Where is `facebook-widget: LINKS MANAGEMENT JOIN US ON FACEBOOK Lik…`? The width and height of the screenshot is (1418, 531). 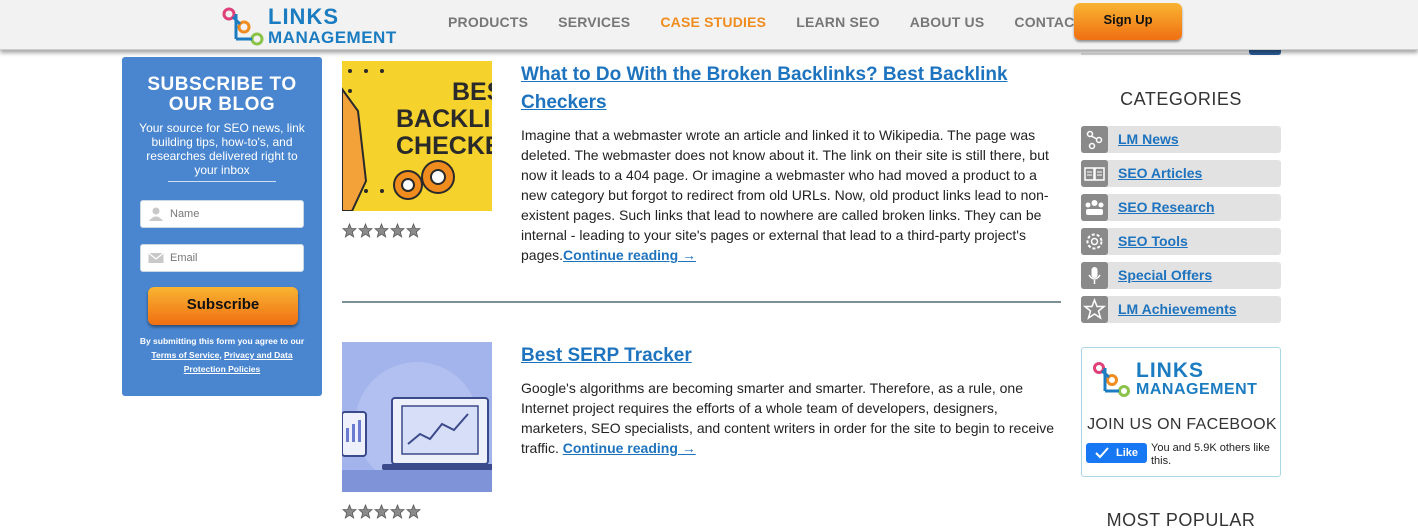
facebook-widget: LINKS MANAGEMENT JOIN US ON FACEBOOK Lik… is located at coordinates (1181, 412).